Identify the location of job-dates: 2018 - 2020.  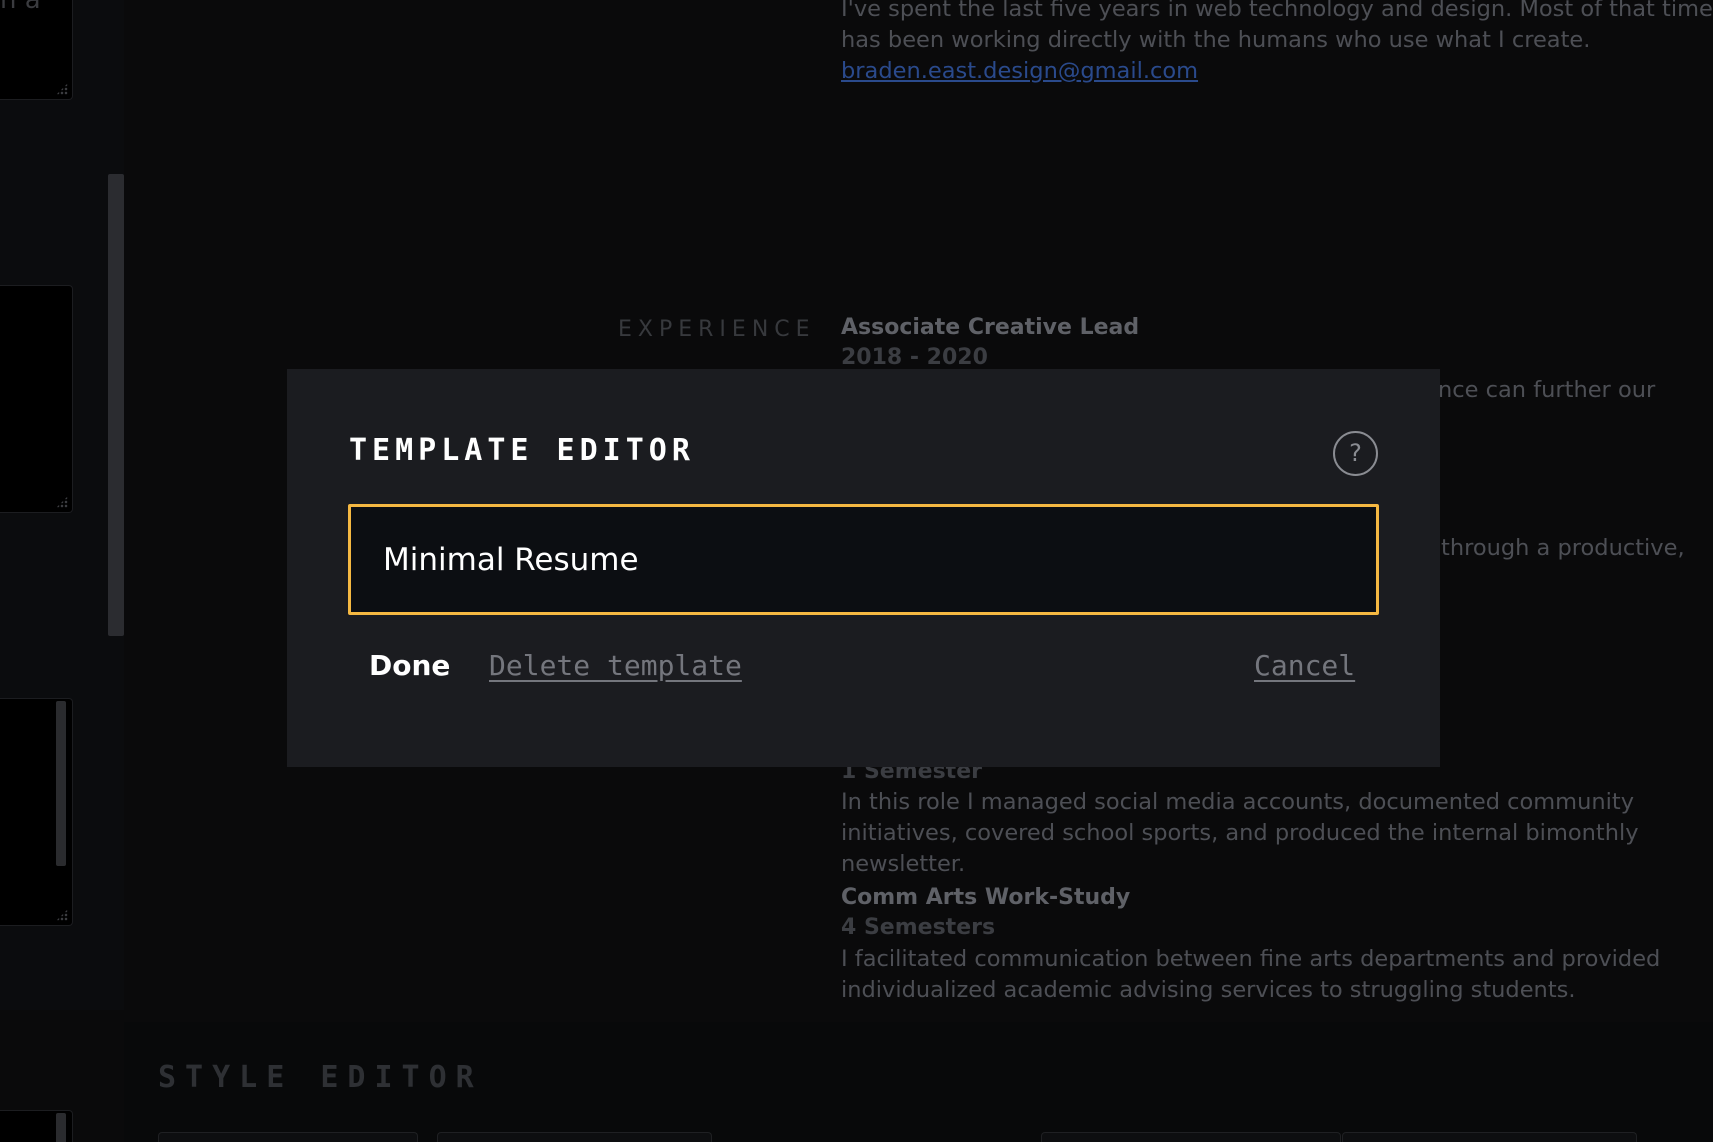
(914, 357).